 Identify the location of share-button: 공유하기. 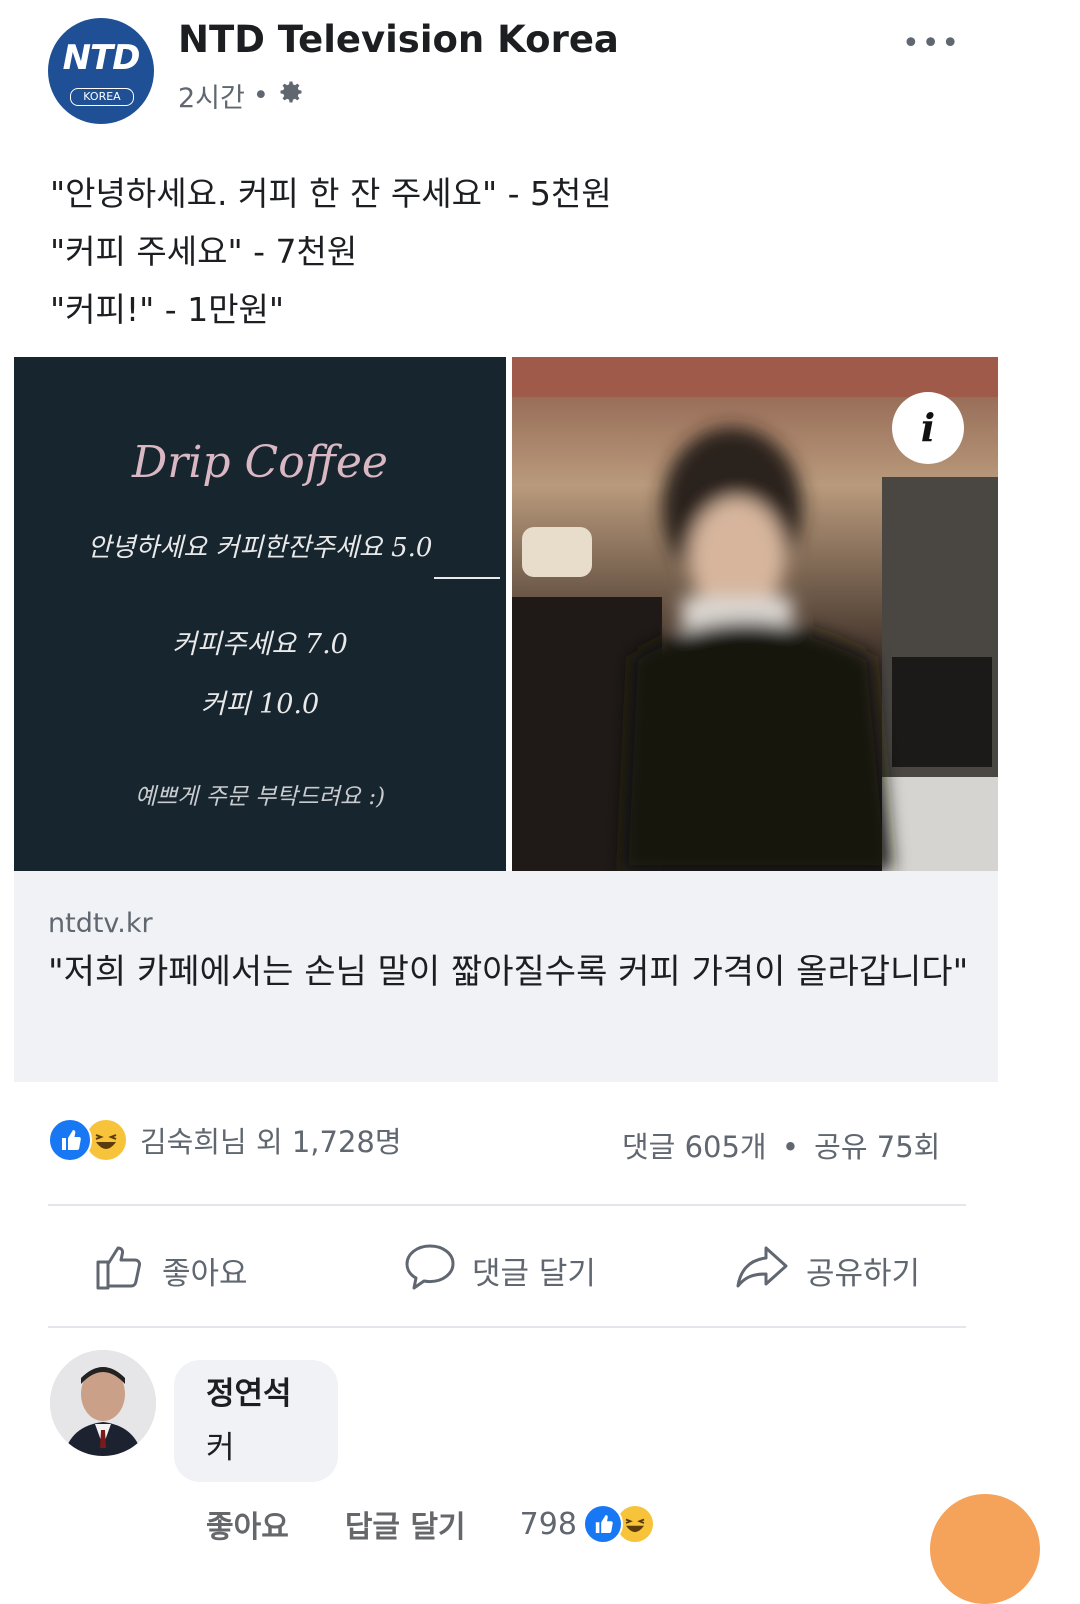
(826, 1270).